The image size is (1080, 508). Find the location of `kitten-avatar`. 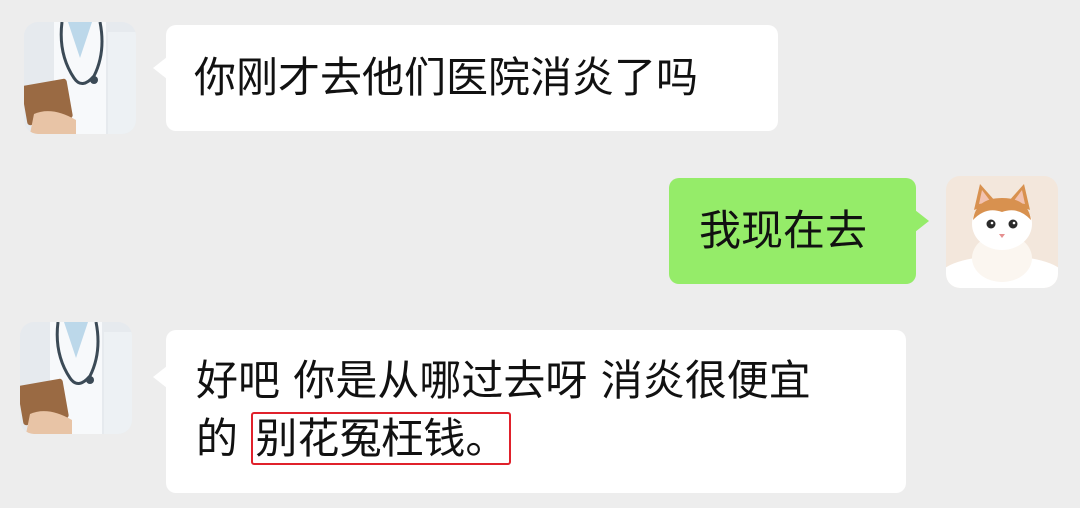

kitten-avatar is located at coordinates (1002, 232).